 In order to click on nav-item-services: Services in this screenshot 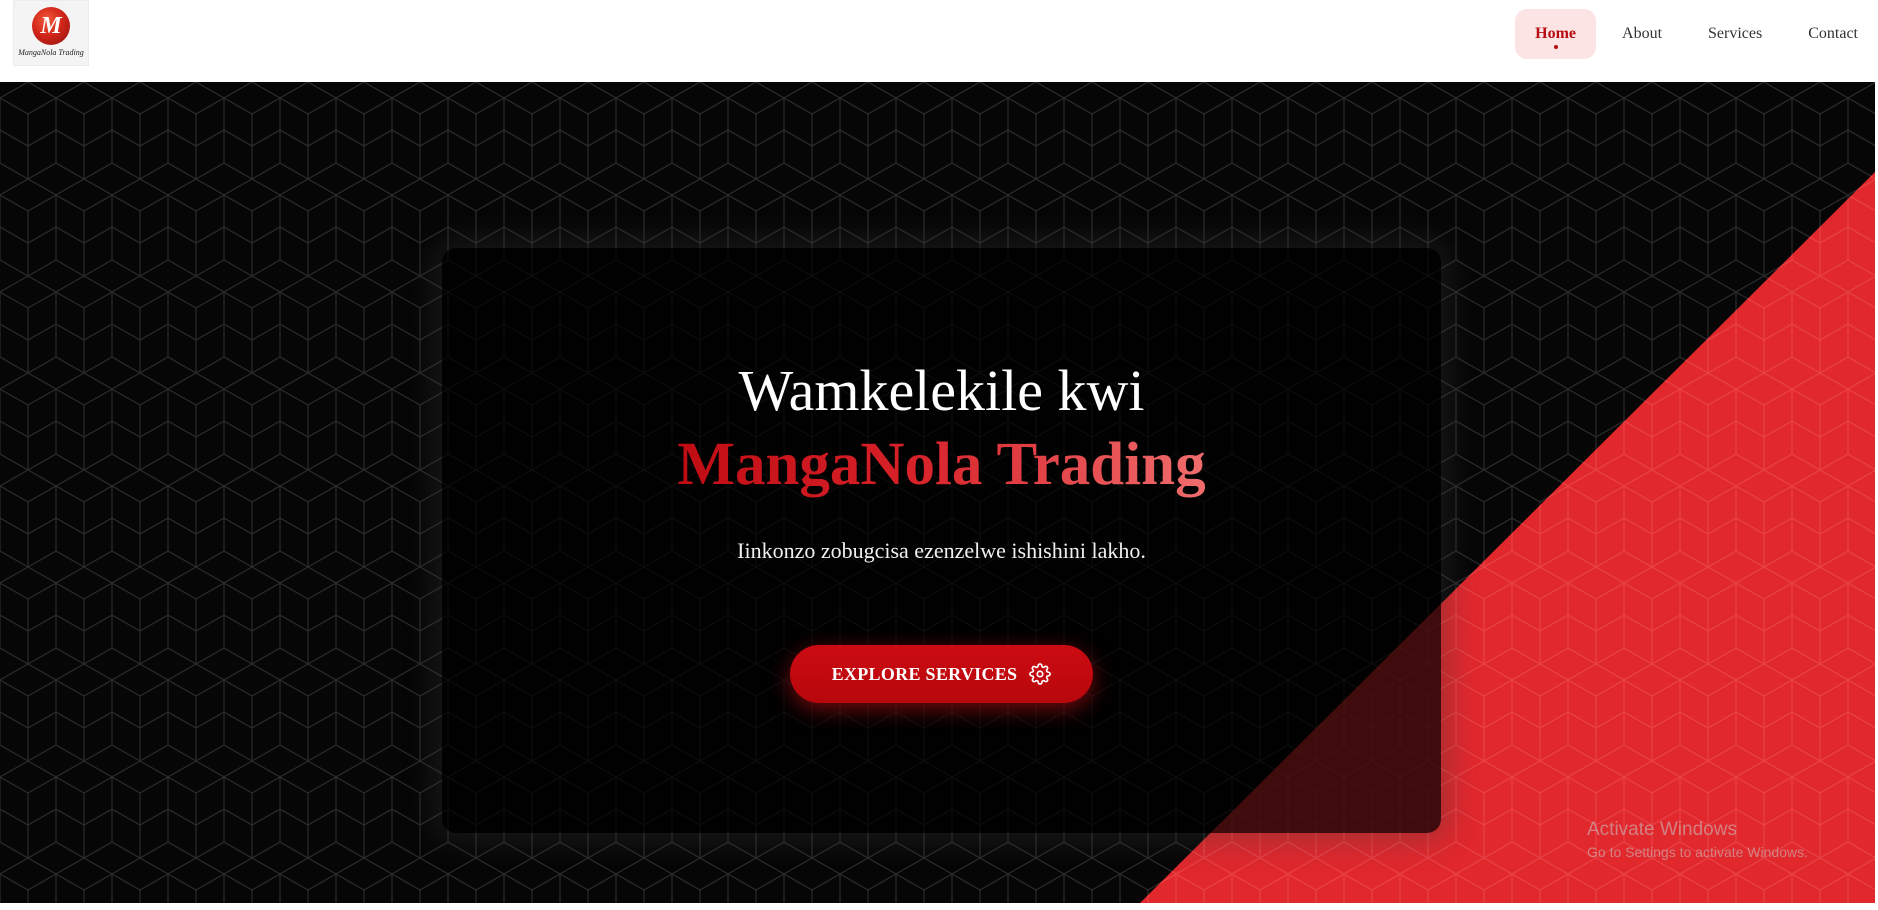, I will do `click(1735, 34)`.